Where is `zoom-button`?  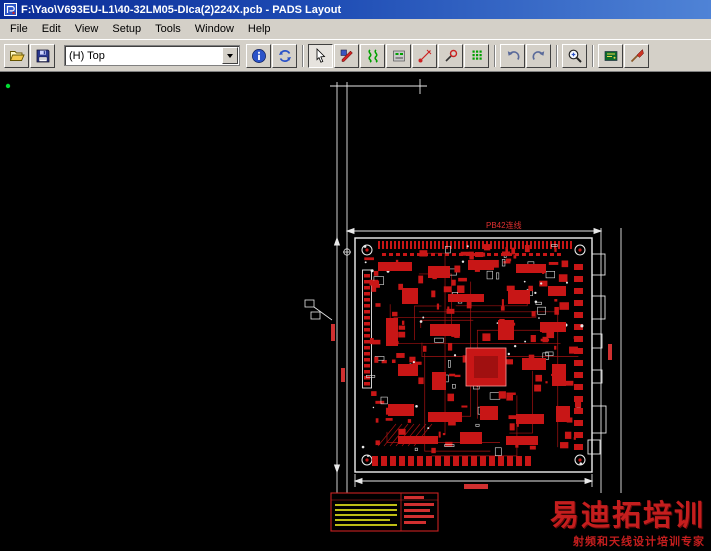
zoom-button is located at coordinates (574, 55).